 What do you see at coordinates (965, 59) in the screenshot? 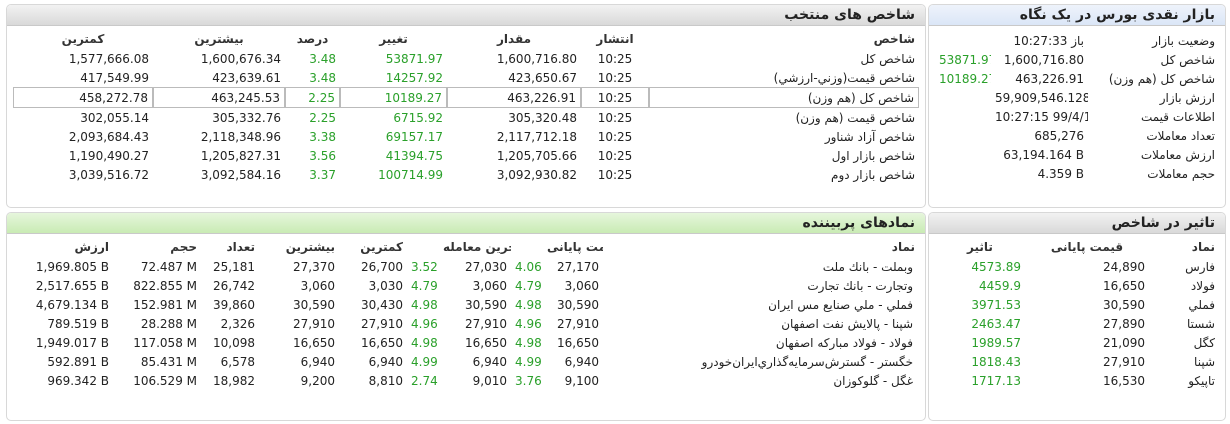
I see `market-row-change: 53871.97` at bounding box center [965, 59].